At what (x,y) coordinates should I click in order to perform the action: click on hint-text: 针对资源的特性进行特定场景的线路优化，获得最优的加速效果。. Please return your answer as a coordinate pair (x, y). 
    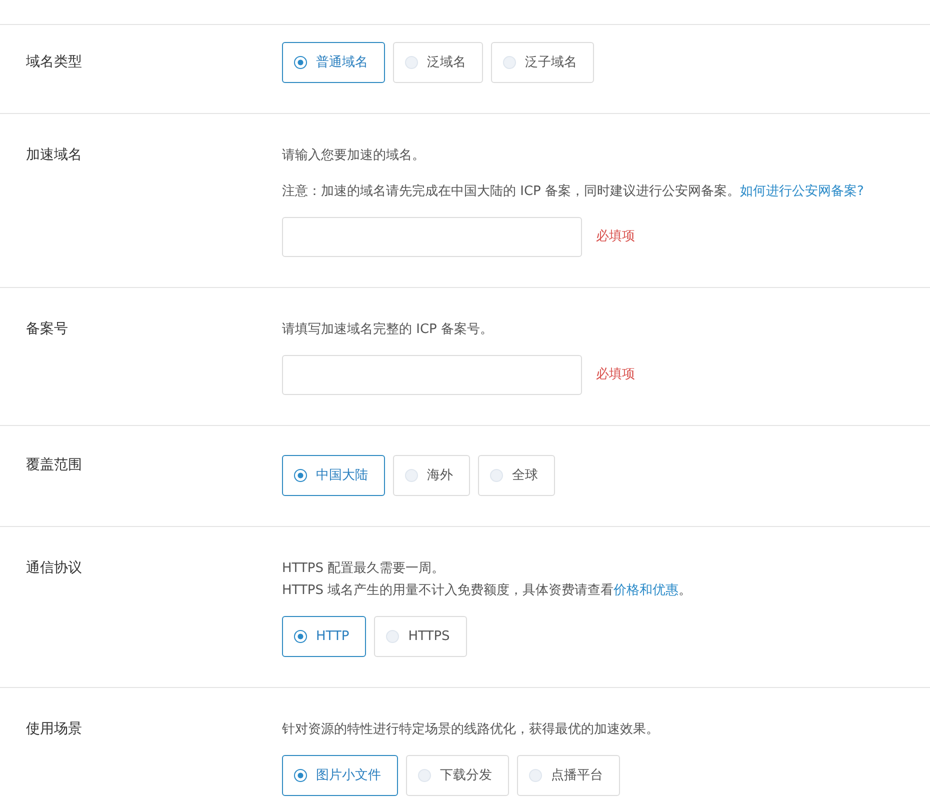
    Looking at the image, I should click on (471, 730).